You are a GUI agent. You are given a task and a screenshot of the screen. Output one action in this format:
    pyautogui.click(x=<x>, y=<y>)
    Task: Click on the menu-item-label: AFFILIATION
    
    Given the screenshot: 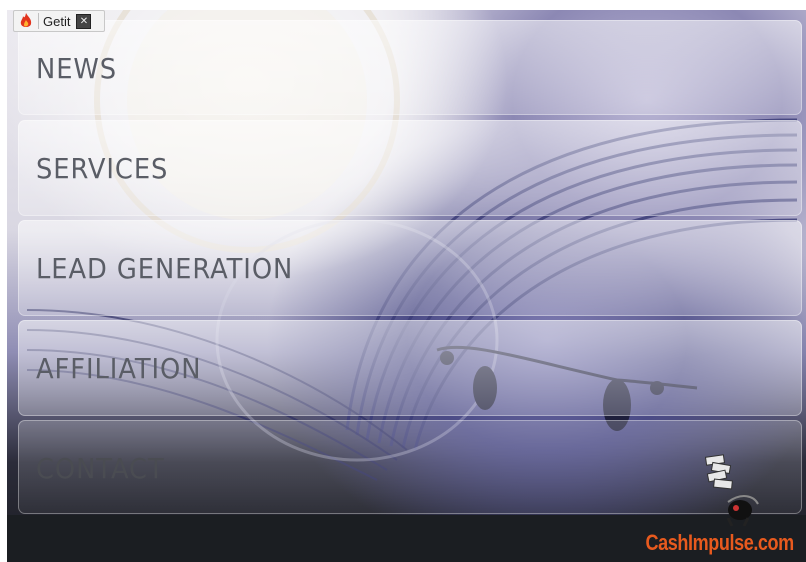 What is the action you would take?
    pyautogui.click(x=119, y=368)
    